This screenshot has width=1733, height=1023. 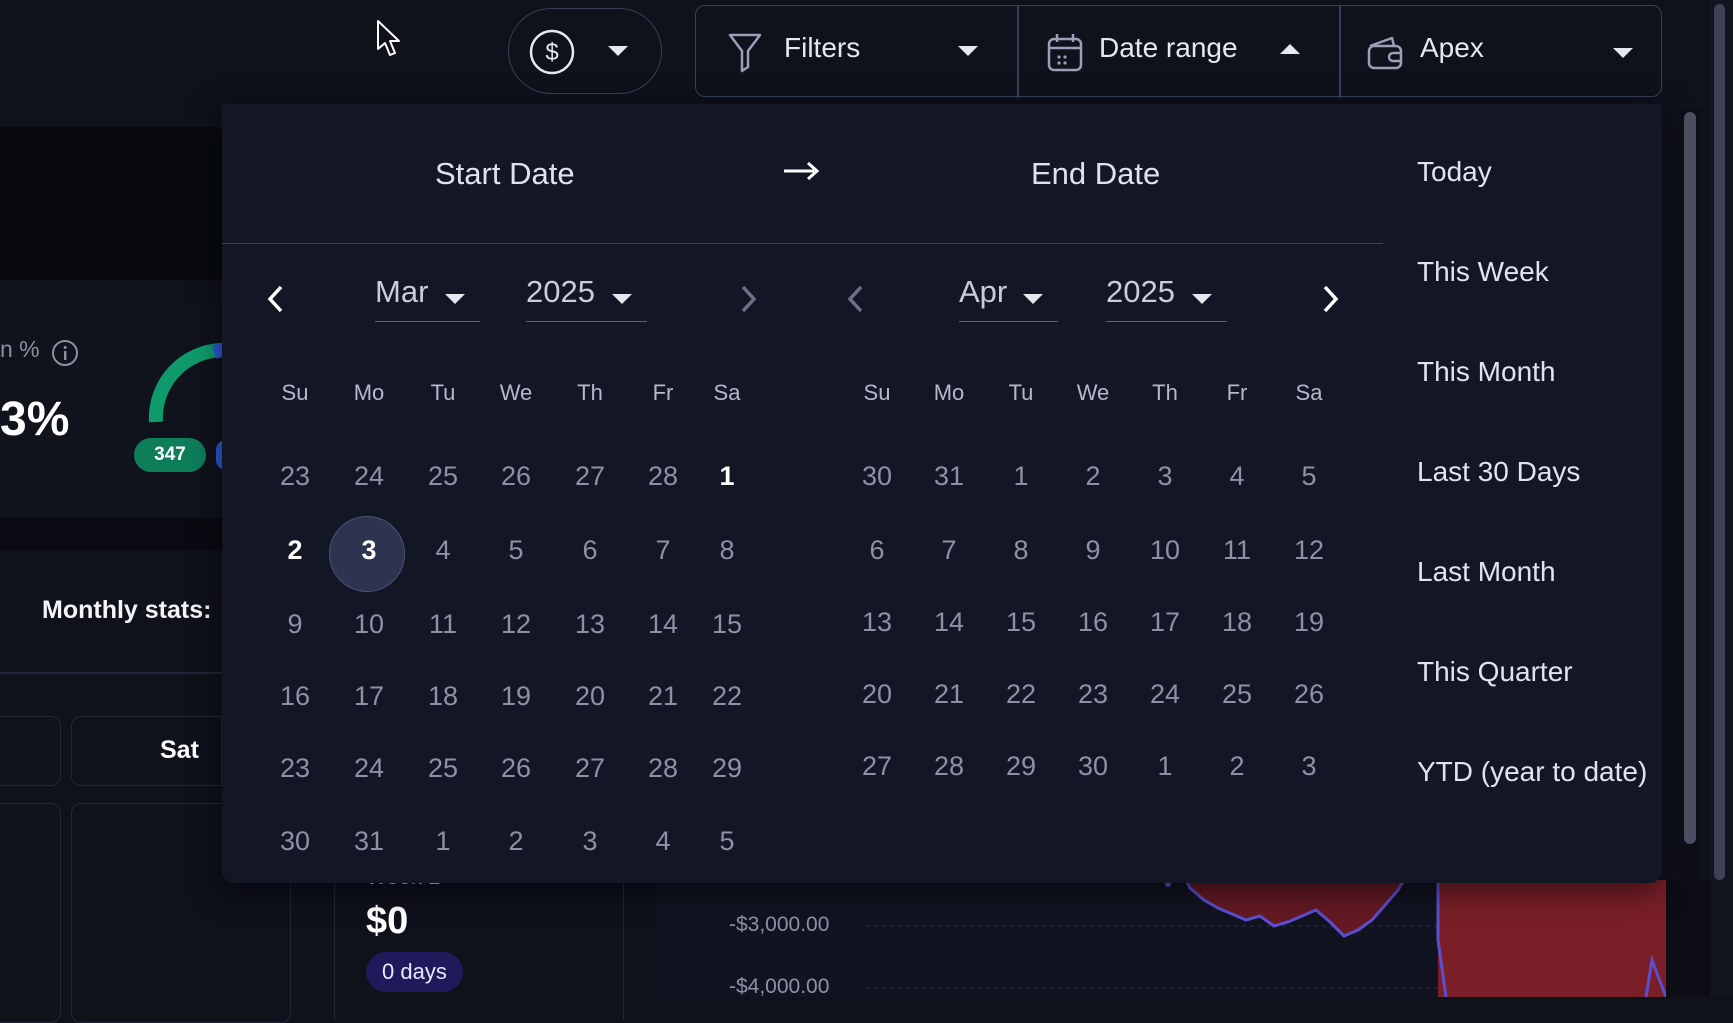 I want to click on month-select-left: Mar, so click(x=427, y=298).